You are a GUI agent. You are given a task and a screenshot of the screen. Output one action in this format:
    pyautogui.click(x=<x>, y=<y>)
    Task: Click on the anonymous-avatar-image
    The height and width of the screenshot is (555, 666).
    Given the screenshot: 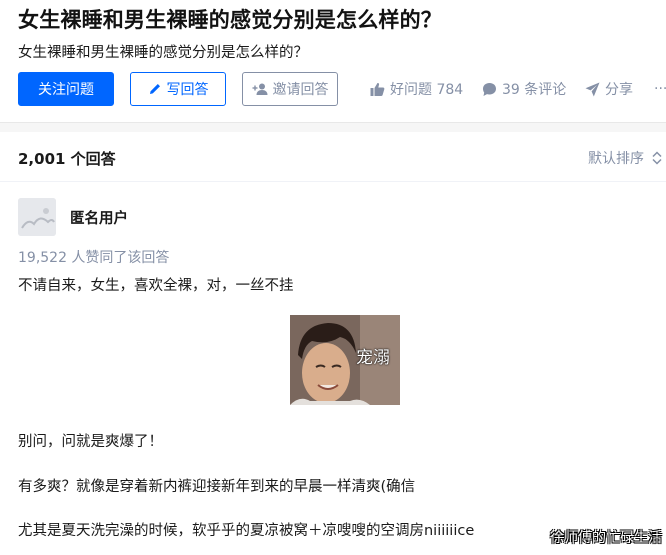 What is the action you would take?
    pyautogui.click(x=37, y=217)
    